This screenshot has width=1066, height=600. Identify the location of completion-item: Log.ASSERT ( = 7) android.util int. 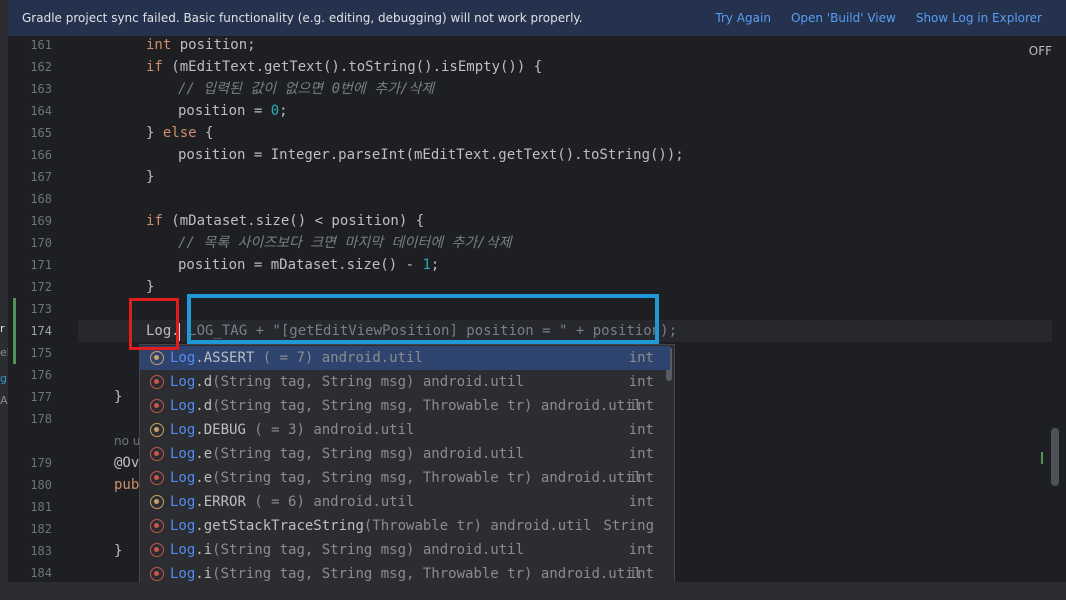
(405, 358).